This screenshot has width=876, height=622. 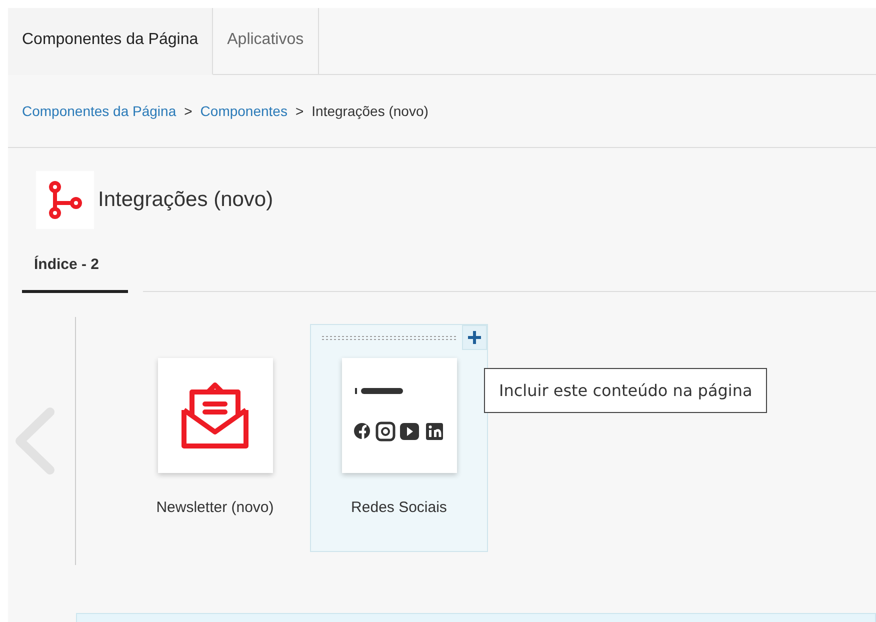 What do you see at coordinates (215, 507) in the screenshot?
I see `component-label: Newsletter (novo)` at bounding box center [215, 507].